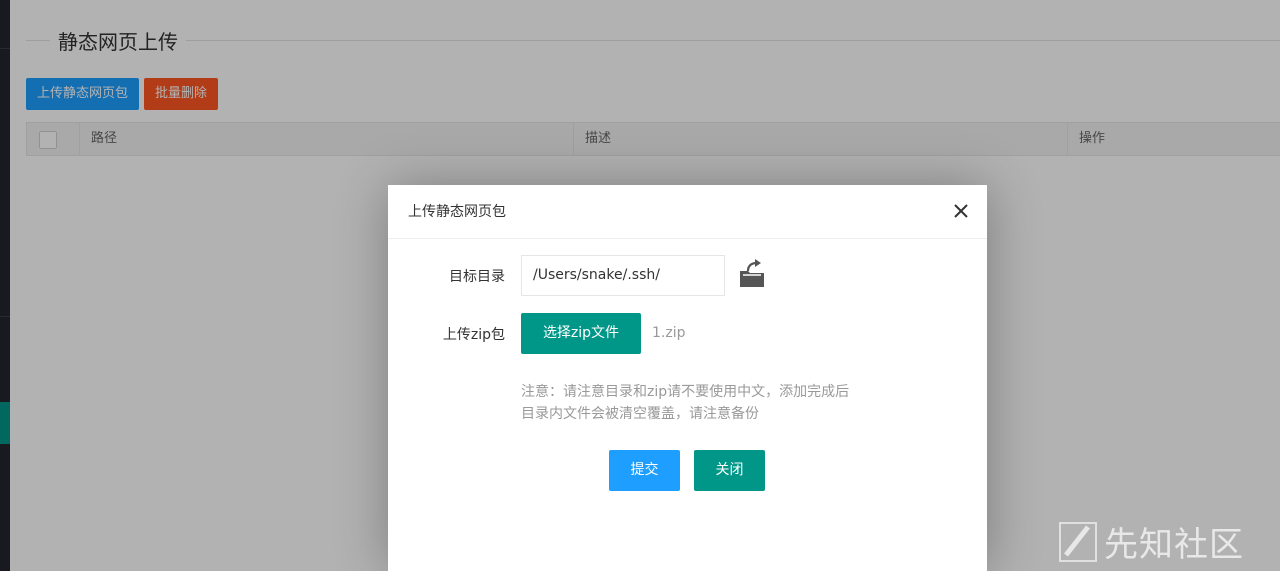  What do you see at coordinates (457, 212) in the screenshot?
I see `dialog-title: 上传静态网页包` at bounding box center [457, 212].